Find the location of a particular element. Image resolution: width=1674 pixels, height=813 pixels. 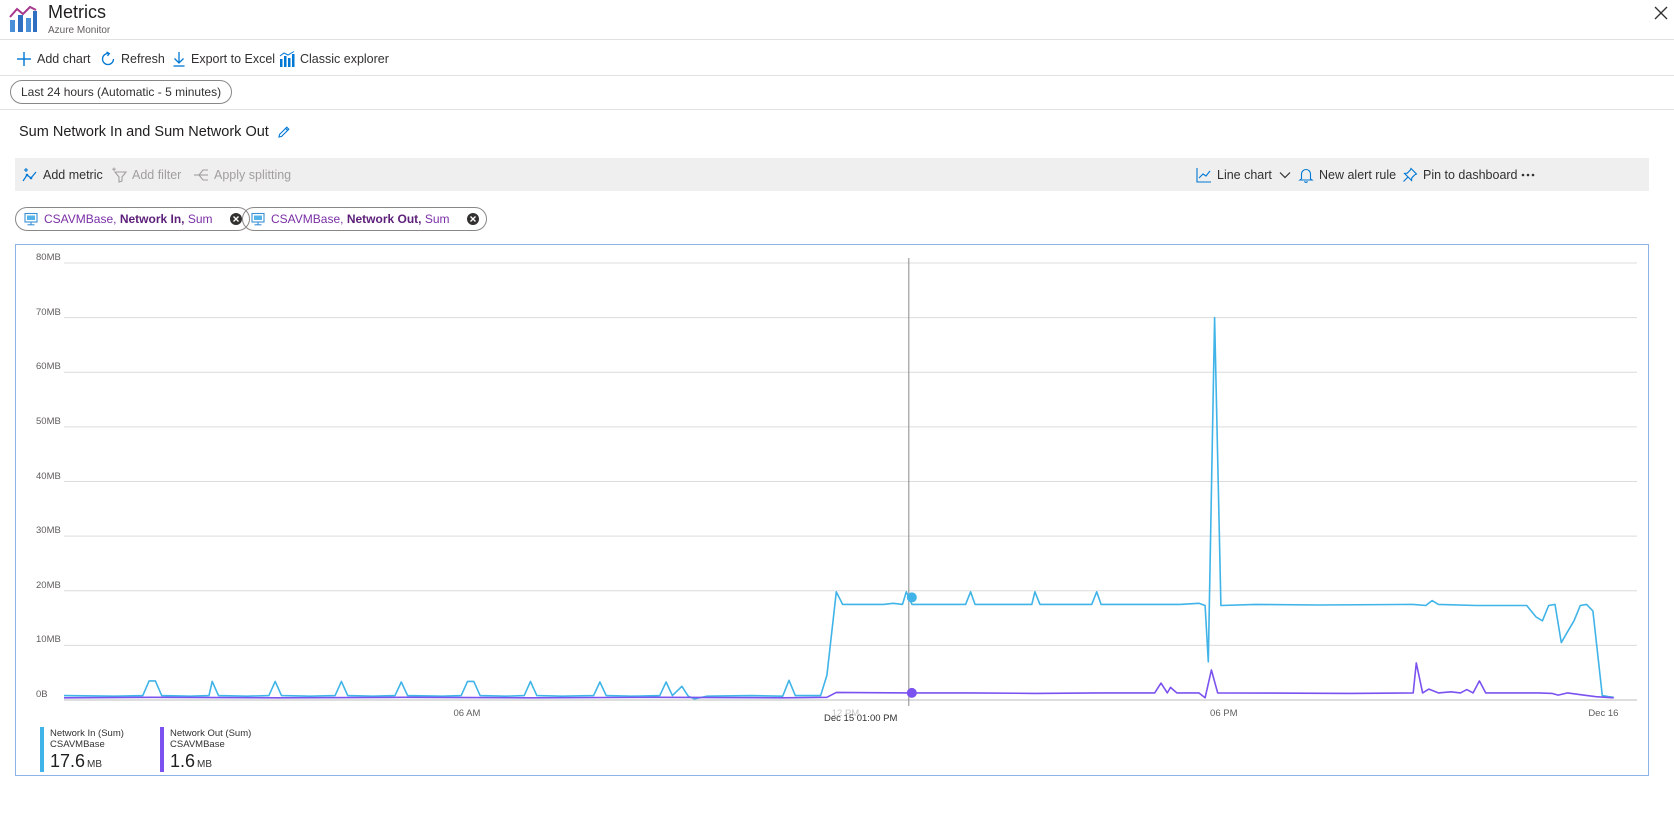

refresh-button: Refresh is located at coordinates (132, 58).